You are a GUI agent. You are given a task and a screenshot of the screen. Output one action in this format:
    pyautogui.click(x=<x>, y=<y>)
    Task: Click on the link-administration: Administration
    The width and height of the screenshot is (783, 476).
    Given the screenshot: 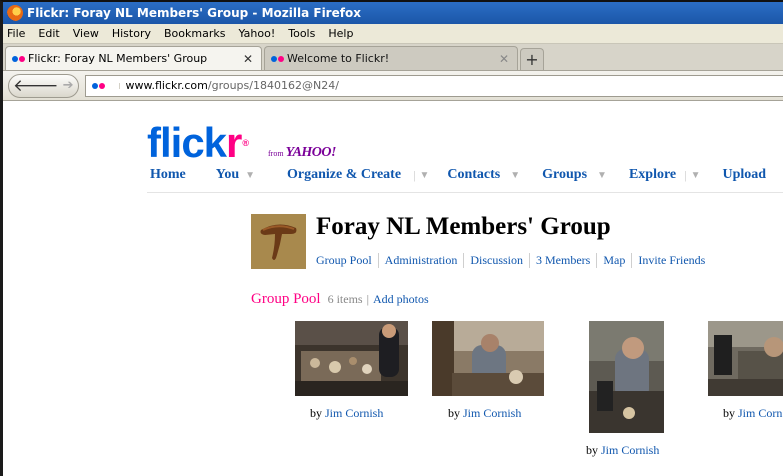 What is the action you would take?
    pyautogui.click(x=425, y=260)
    